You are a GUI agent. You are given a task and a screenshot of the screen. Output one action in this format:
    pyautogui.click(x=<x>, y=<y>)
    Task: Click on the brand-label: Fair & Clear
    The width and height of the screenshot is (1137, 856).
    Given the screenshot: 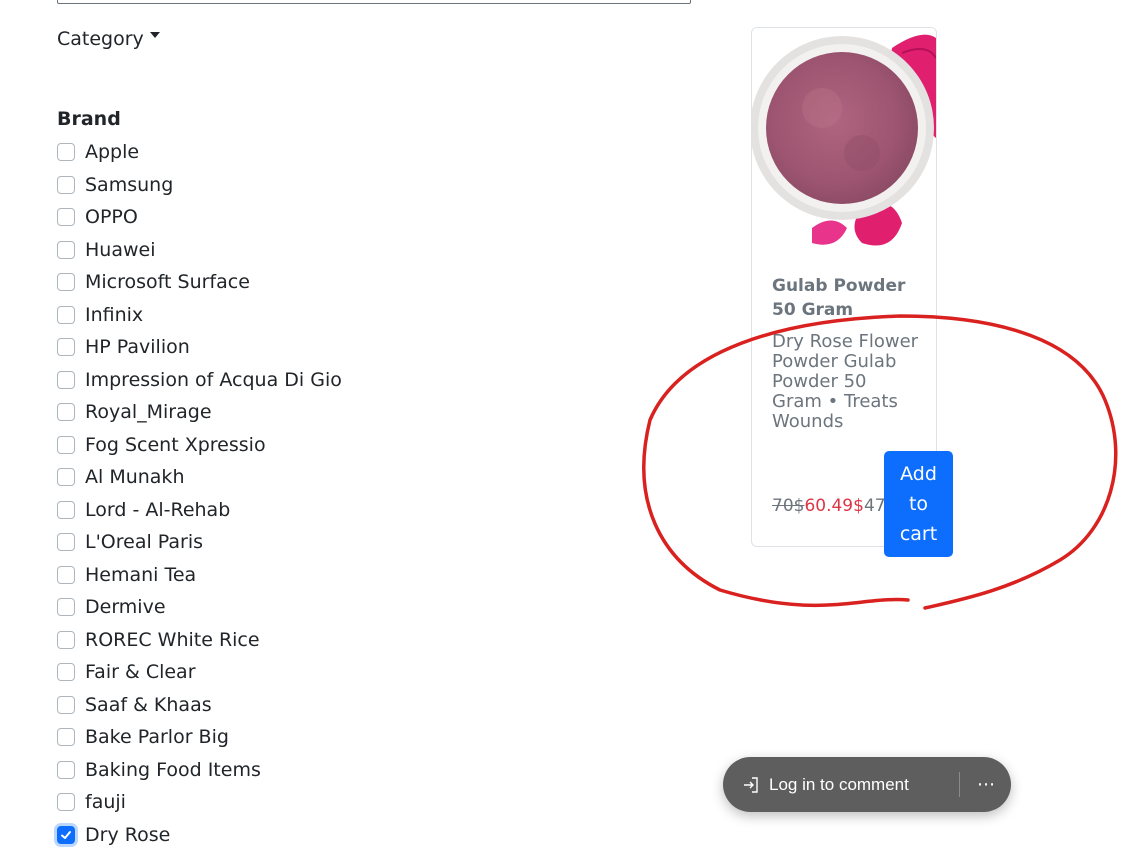 What is the action you would take?
    pyautogui.click(x=140, y=672)
    